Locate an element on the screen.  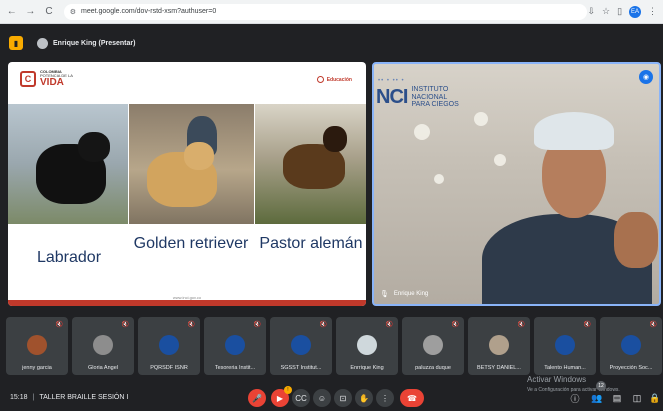
more-vert-icon: ⋮ is located at coordinates (385, 398).